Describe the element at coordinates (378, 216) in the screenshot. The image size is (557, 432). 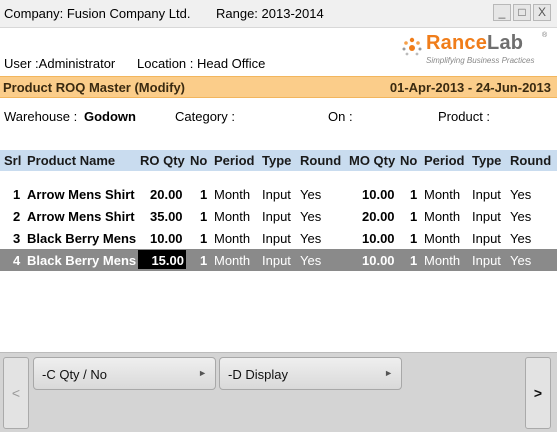
I see `cell-mo-qty: 20.00` at that location.